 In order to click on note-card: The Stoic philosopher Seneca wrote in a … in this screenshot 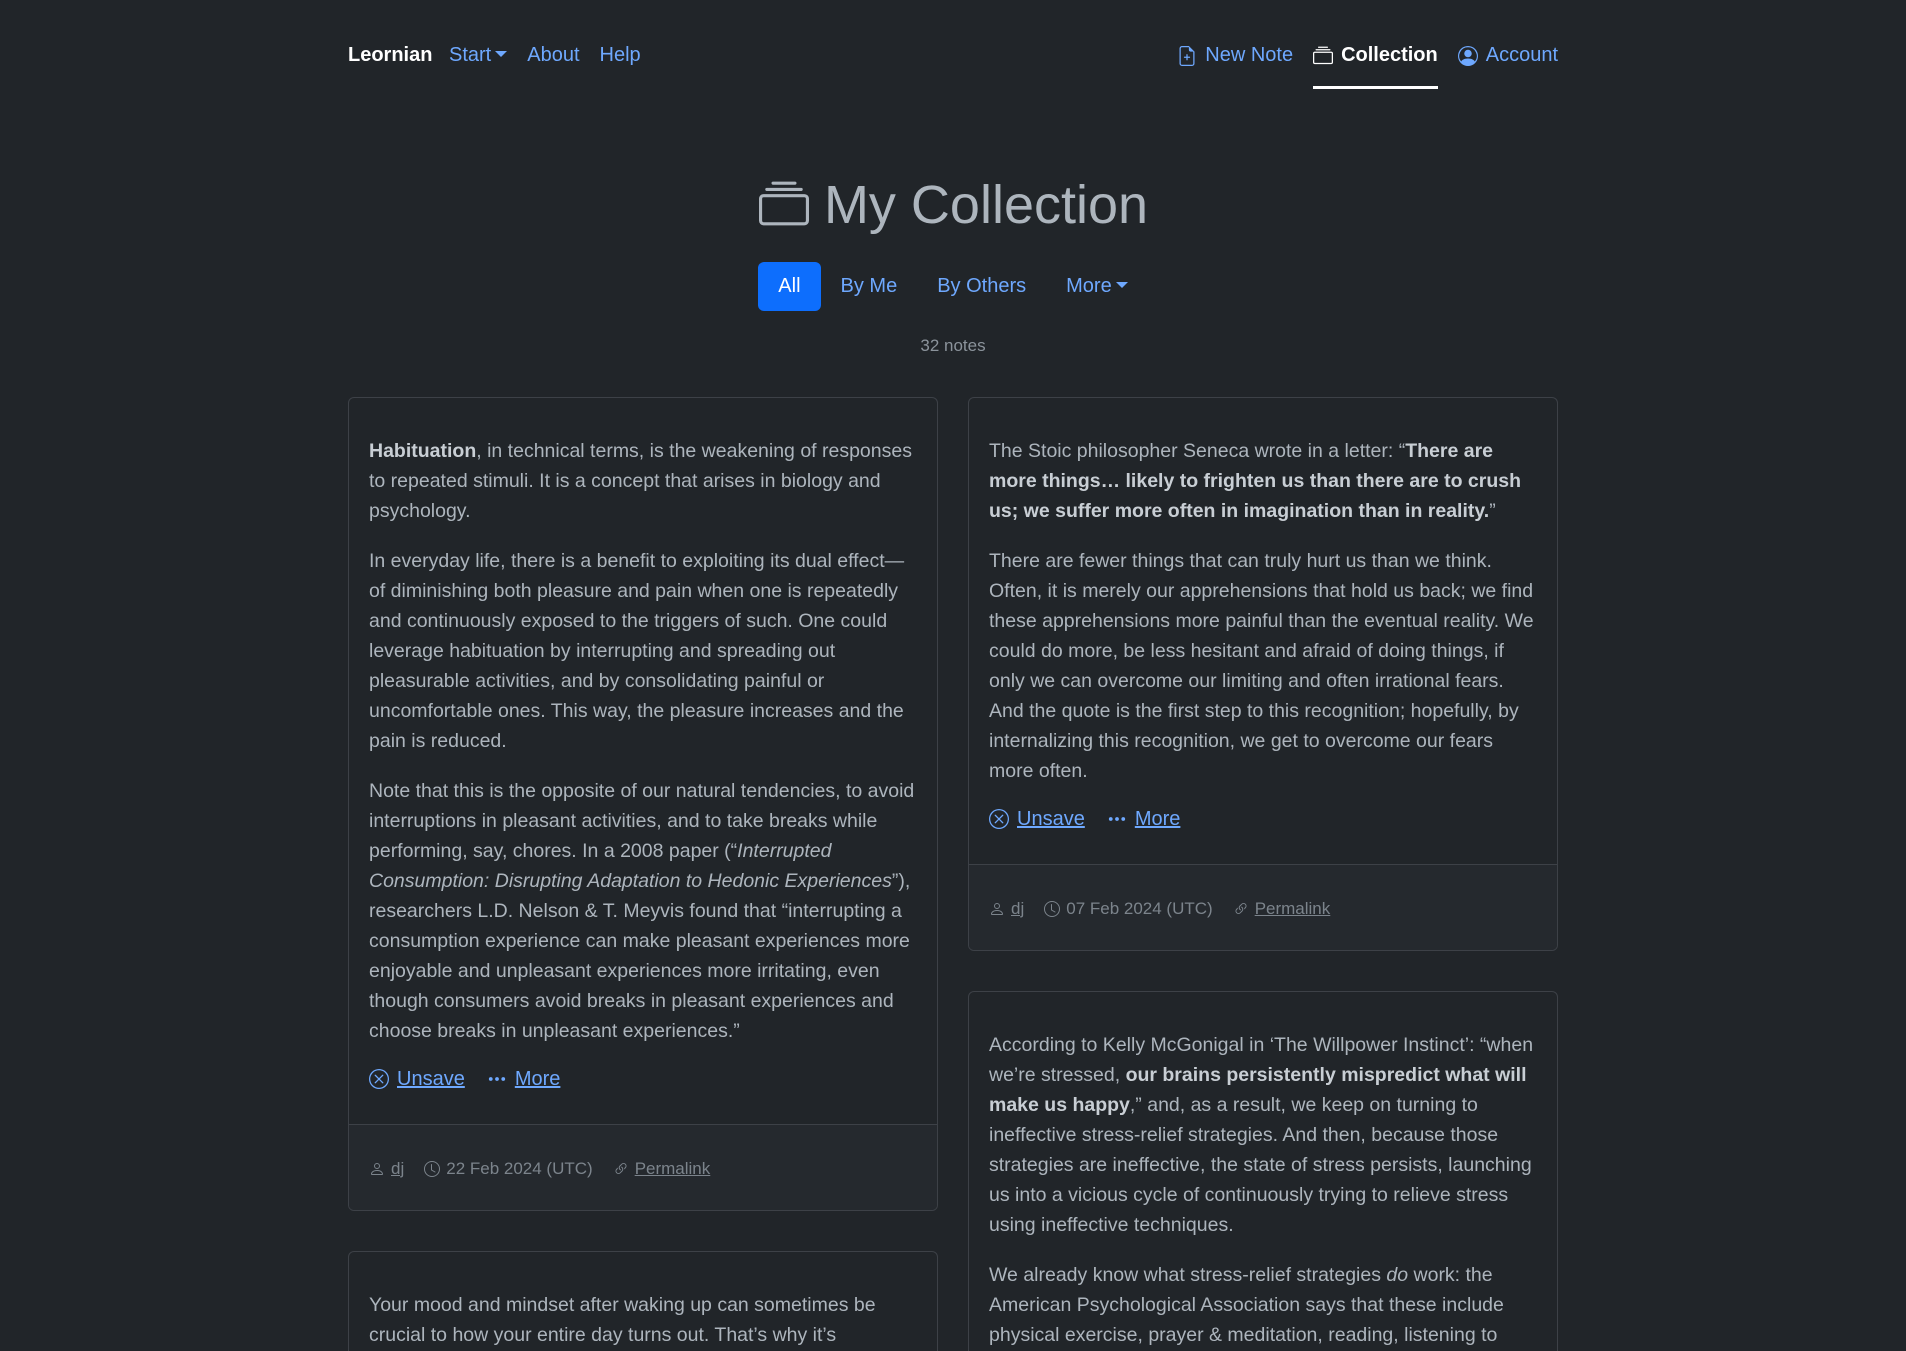, I will do `click(1263, 674)`.